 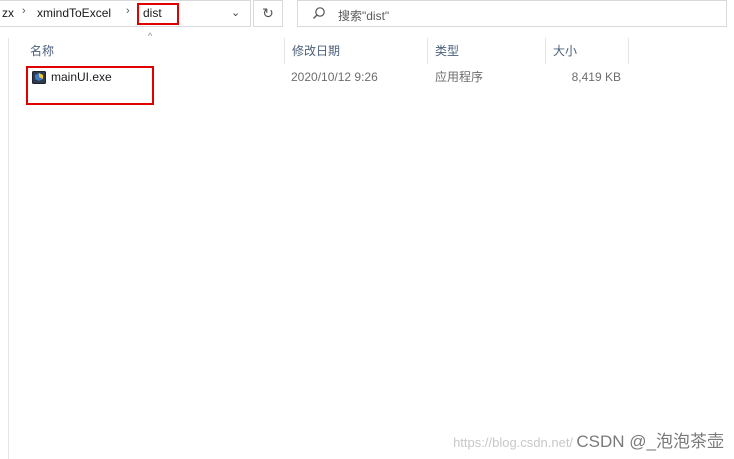 I want to click on column-divider, so click(x=628, y=51).